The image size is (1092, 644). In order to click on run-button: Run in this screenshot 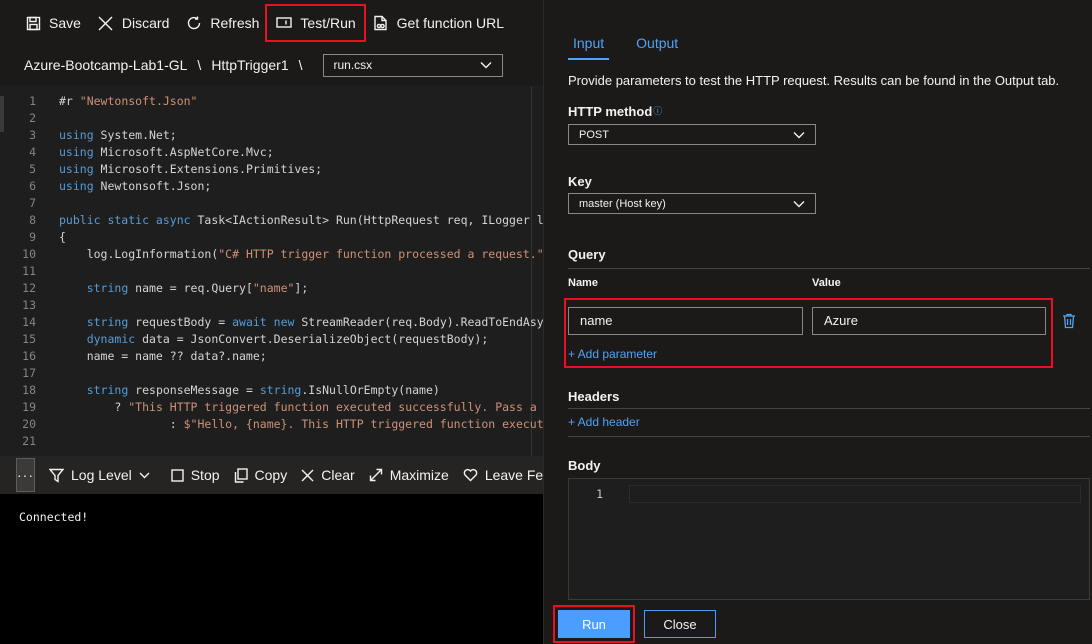, I will do `click(594, 624)`.